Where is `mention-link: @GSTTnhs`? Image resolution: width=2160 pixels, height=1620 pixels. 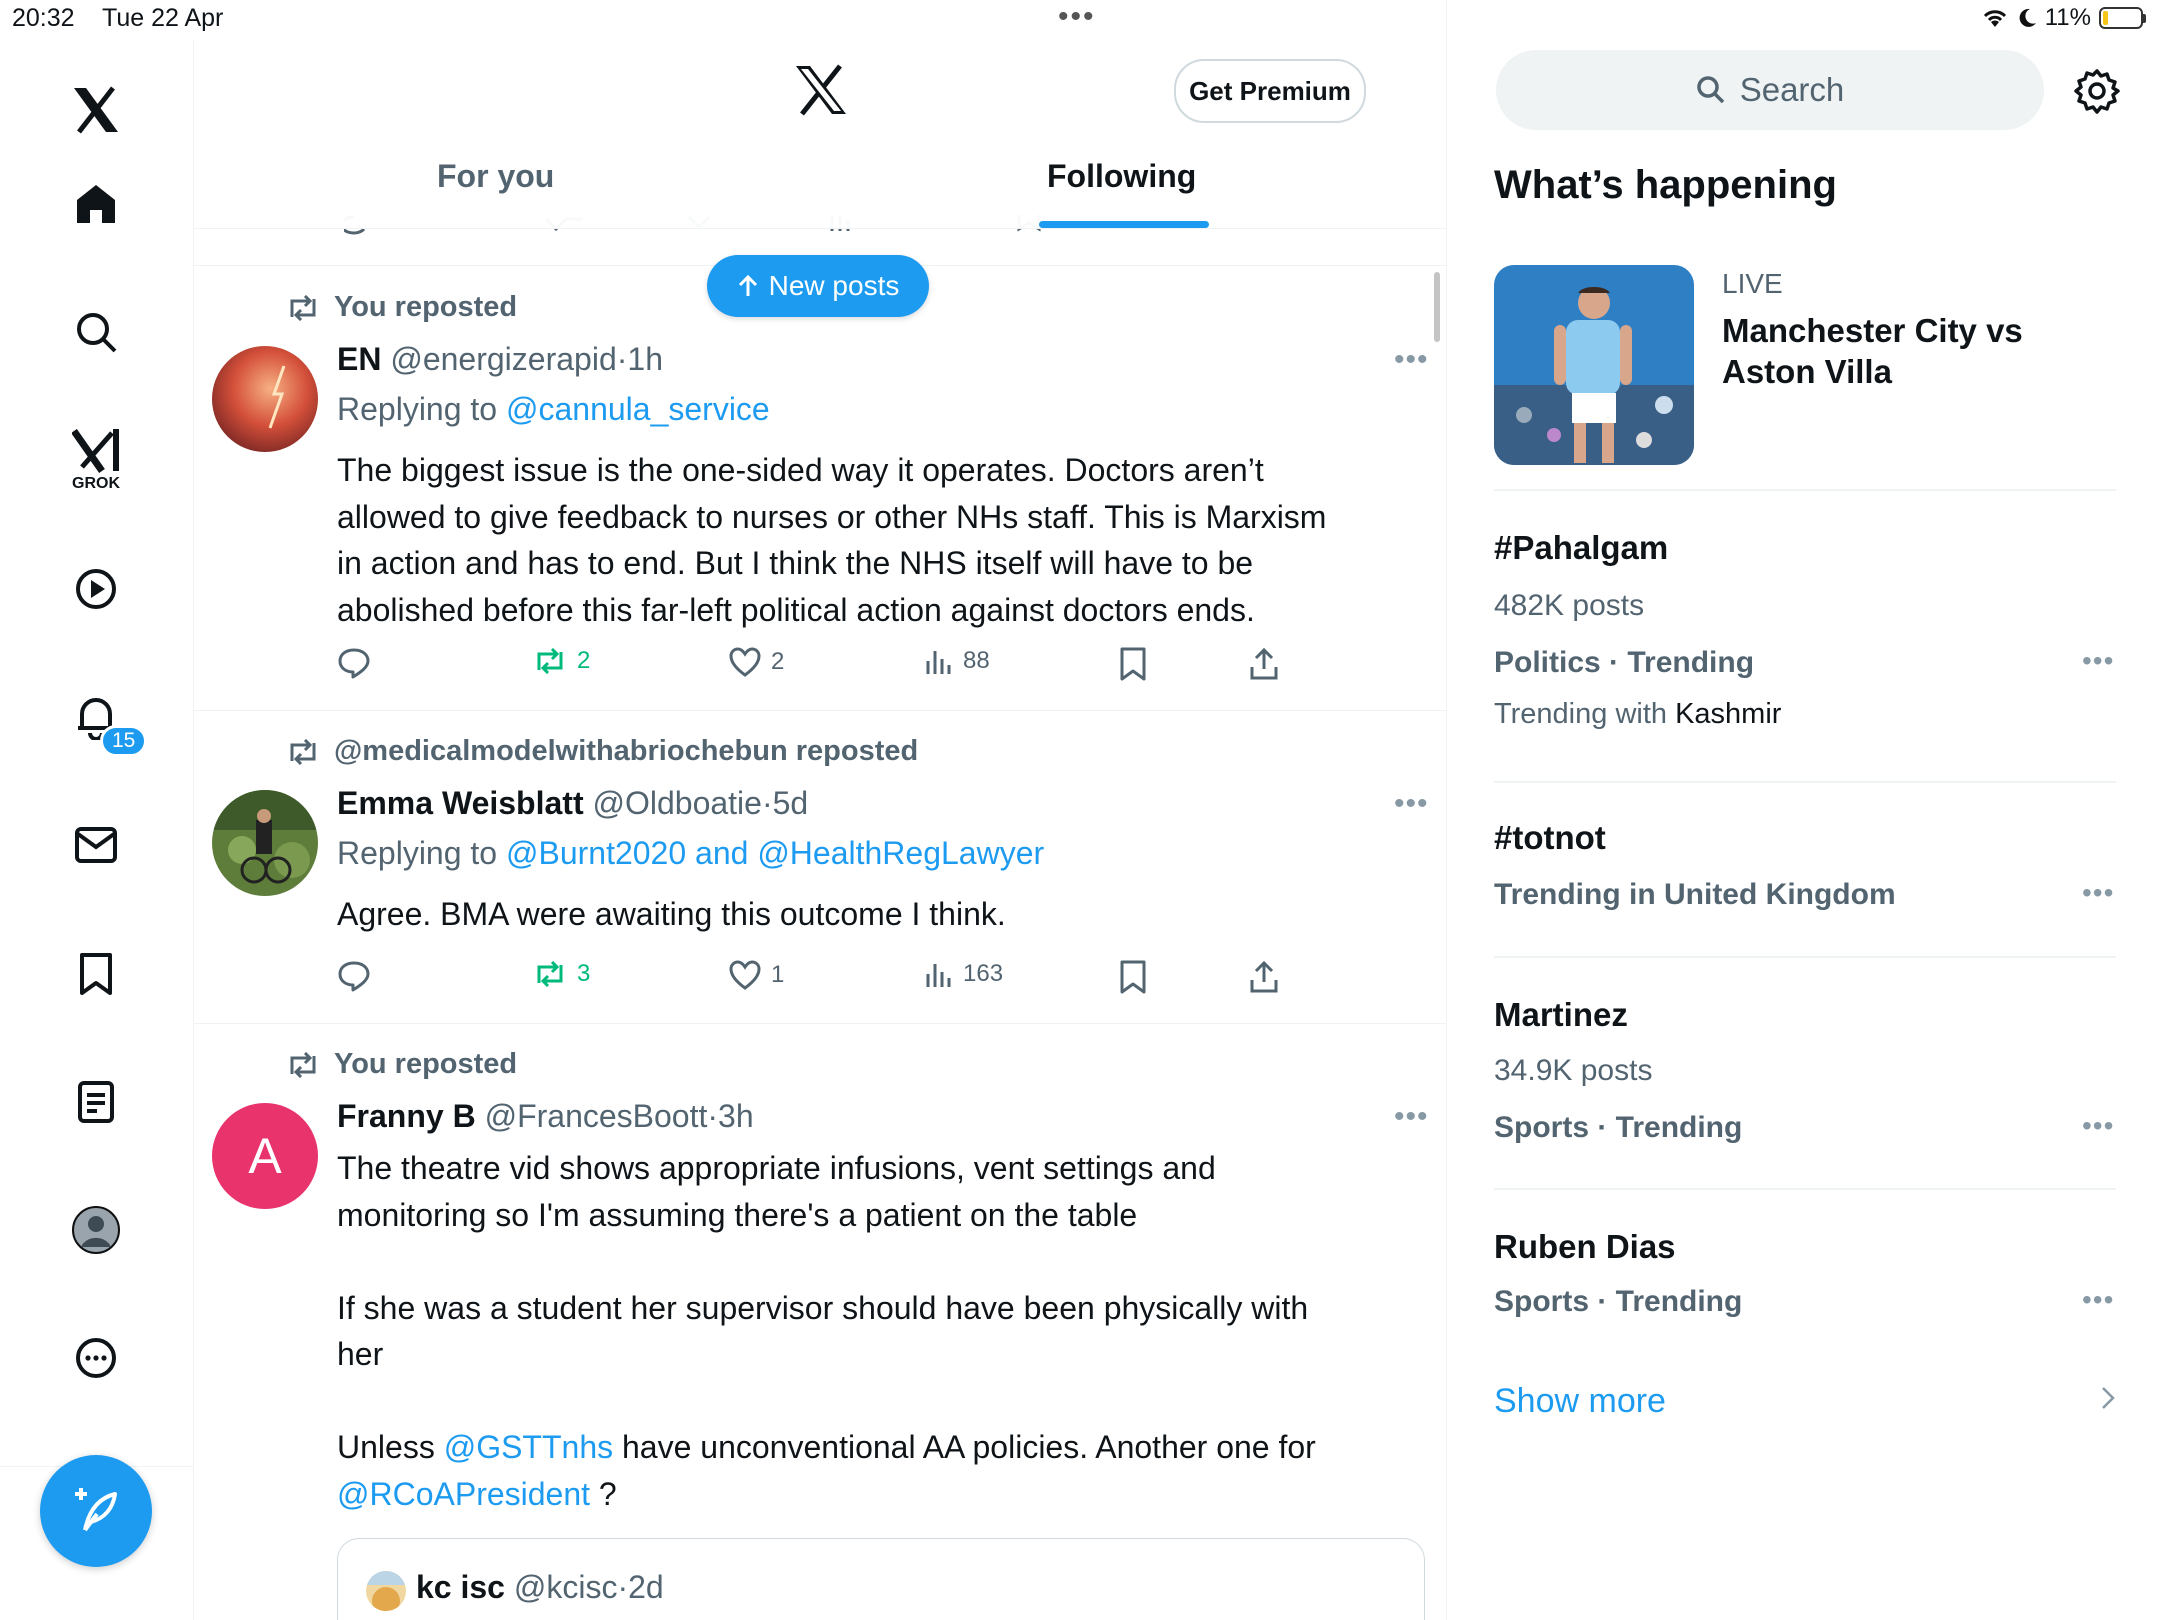
mention-link: @GSTTnhs is located at coordinates (528, 1447).